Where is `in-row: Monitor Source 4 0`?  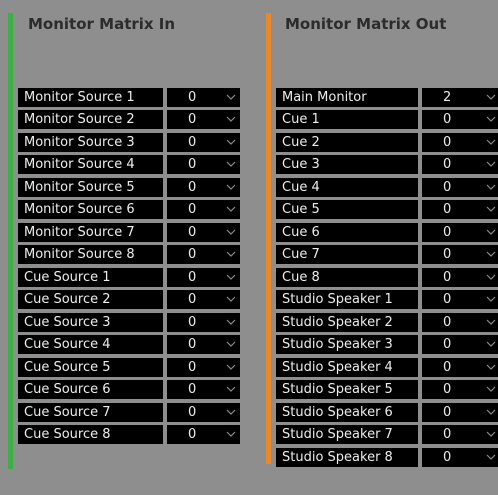
in-row: Monitor Source 4 0 is located at coordinates (129, 165).